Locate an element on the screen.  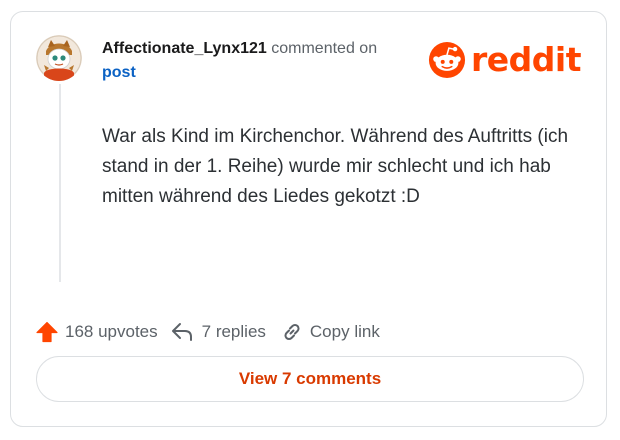
user-avatar is located at coordinates (59, 58).